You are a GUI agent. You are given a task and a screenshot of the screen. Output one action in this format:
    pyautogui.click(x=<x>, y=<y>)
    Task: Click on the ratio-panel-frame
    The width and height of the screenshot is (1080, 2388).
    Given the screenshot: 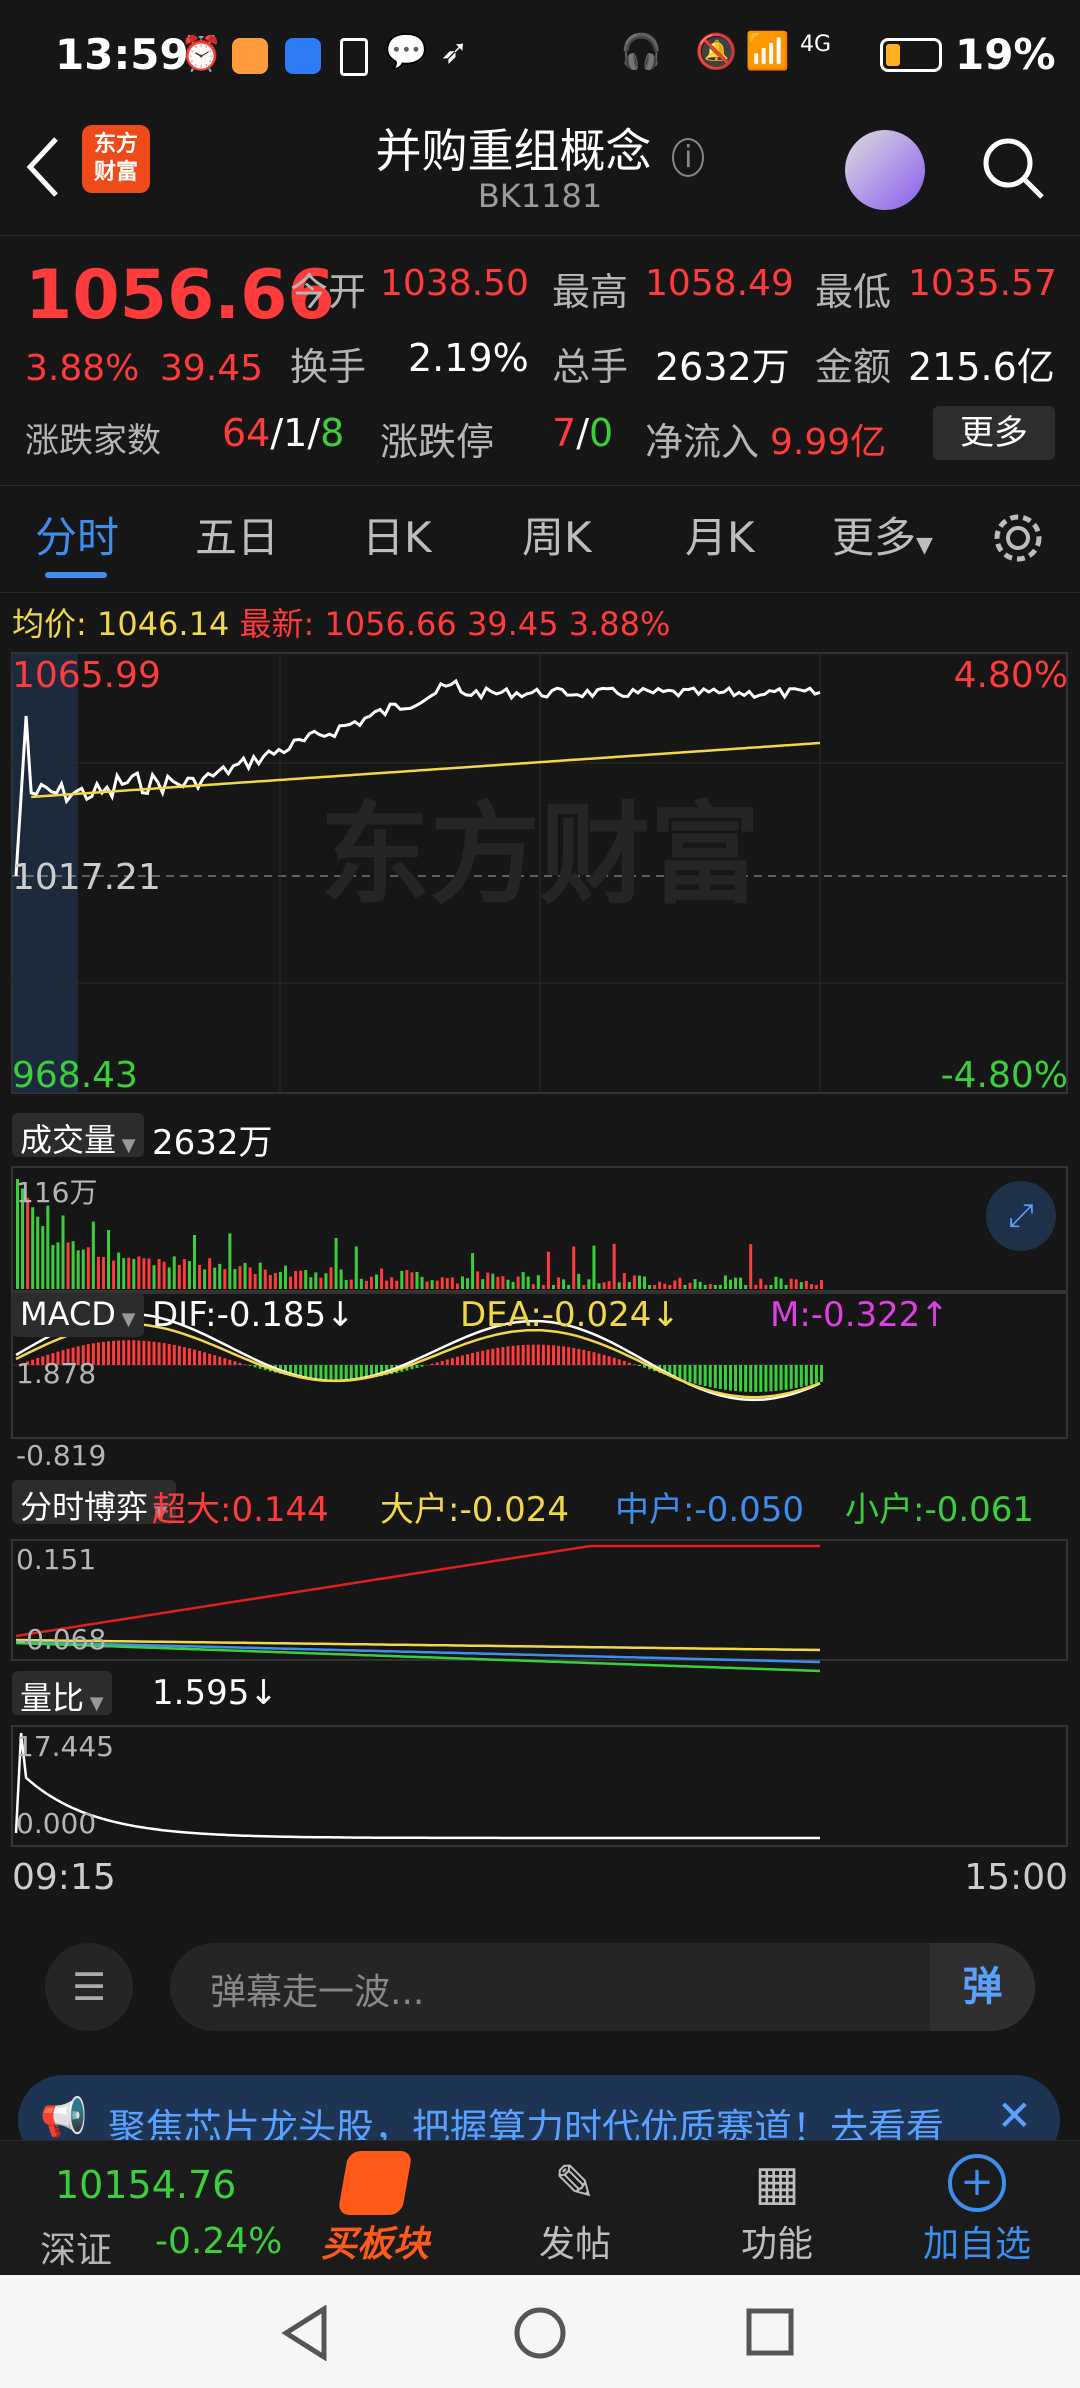 What is the action you would take?
    pyautogui.click(x=539, y=1786)
    